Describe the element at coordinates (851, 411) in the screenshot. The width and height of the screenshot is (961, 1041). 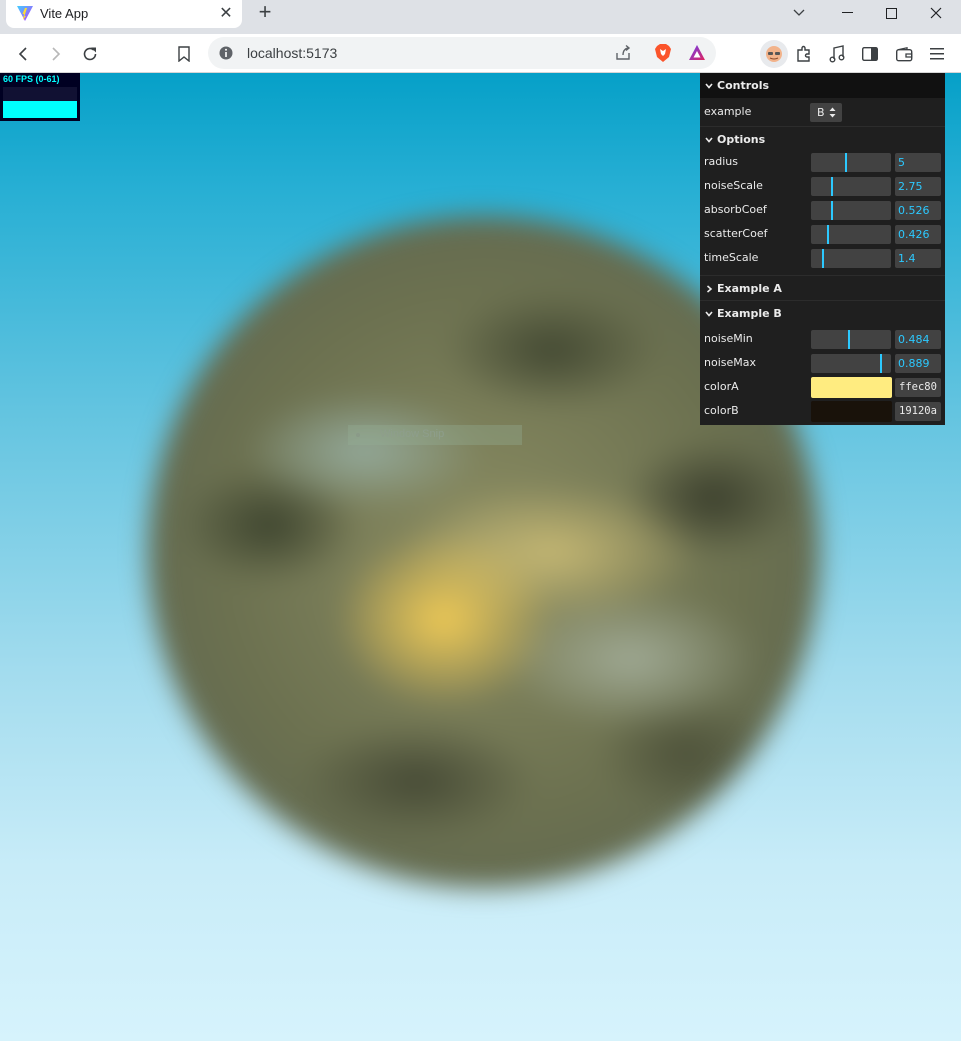
I see `color-b-swatch` at that location.